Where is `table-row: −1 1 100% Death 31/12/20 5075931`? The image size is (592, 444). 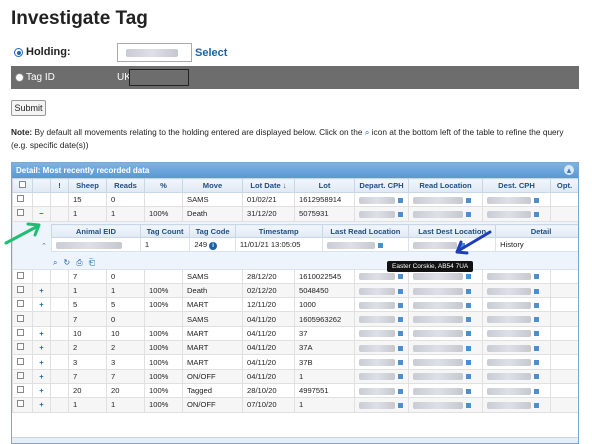
table-row: −1 1 100% Death 31/12/20 5075931 is located at coordinates (295, 214).